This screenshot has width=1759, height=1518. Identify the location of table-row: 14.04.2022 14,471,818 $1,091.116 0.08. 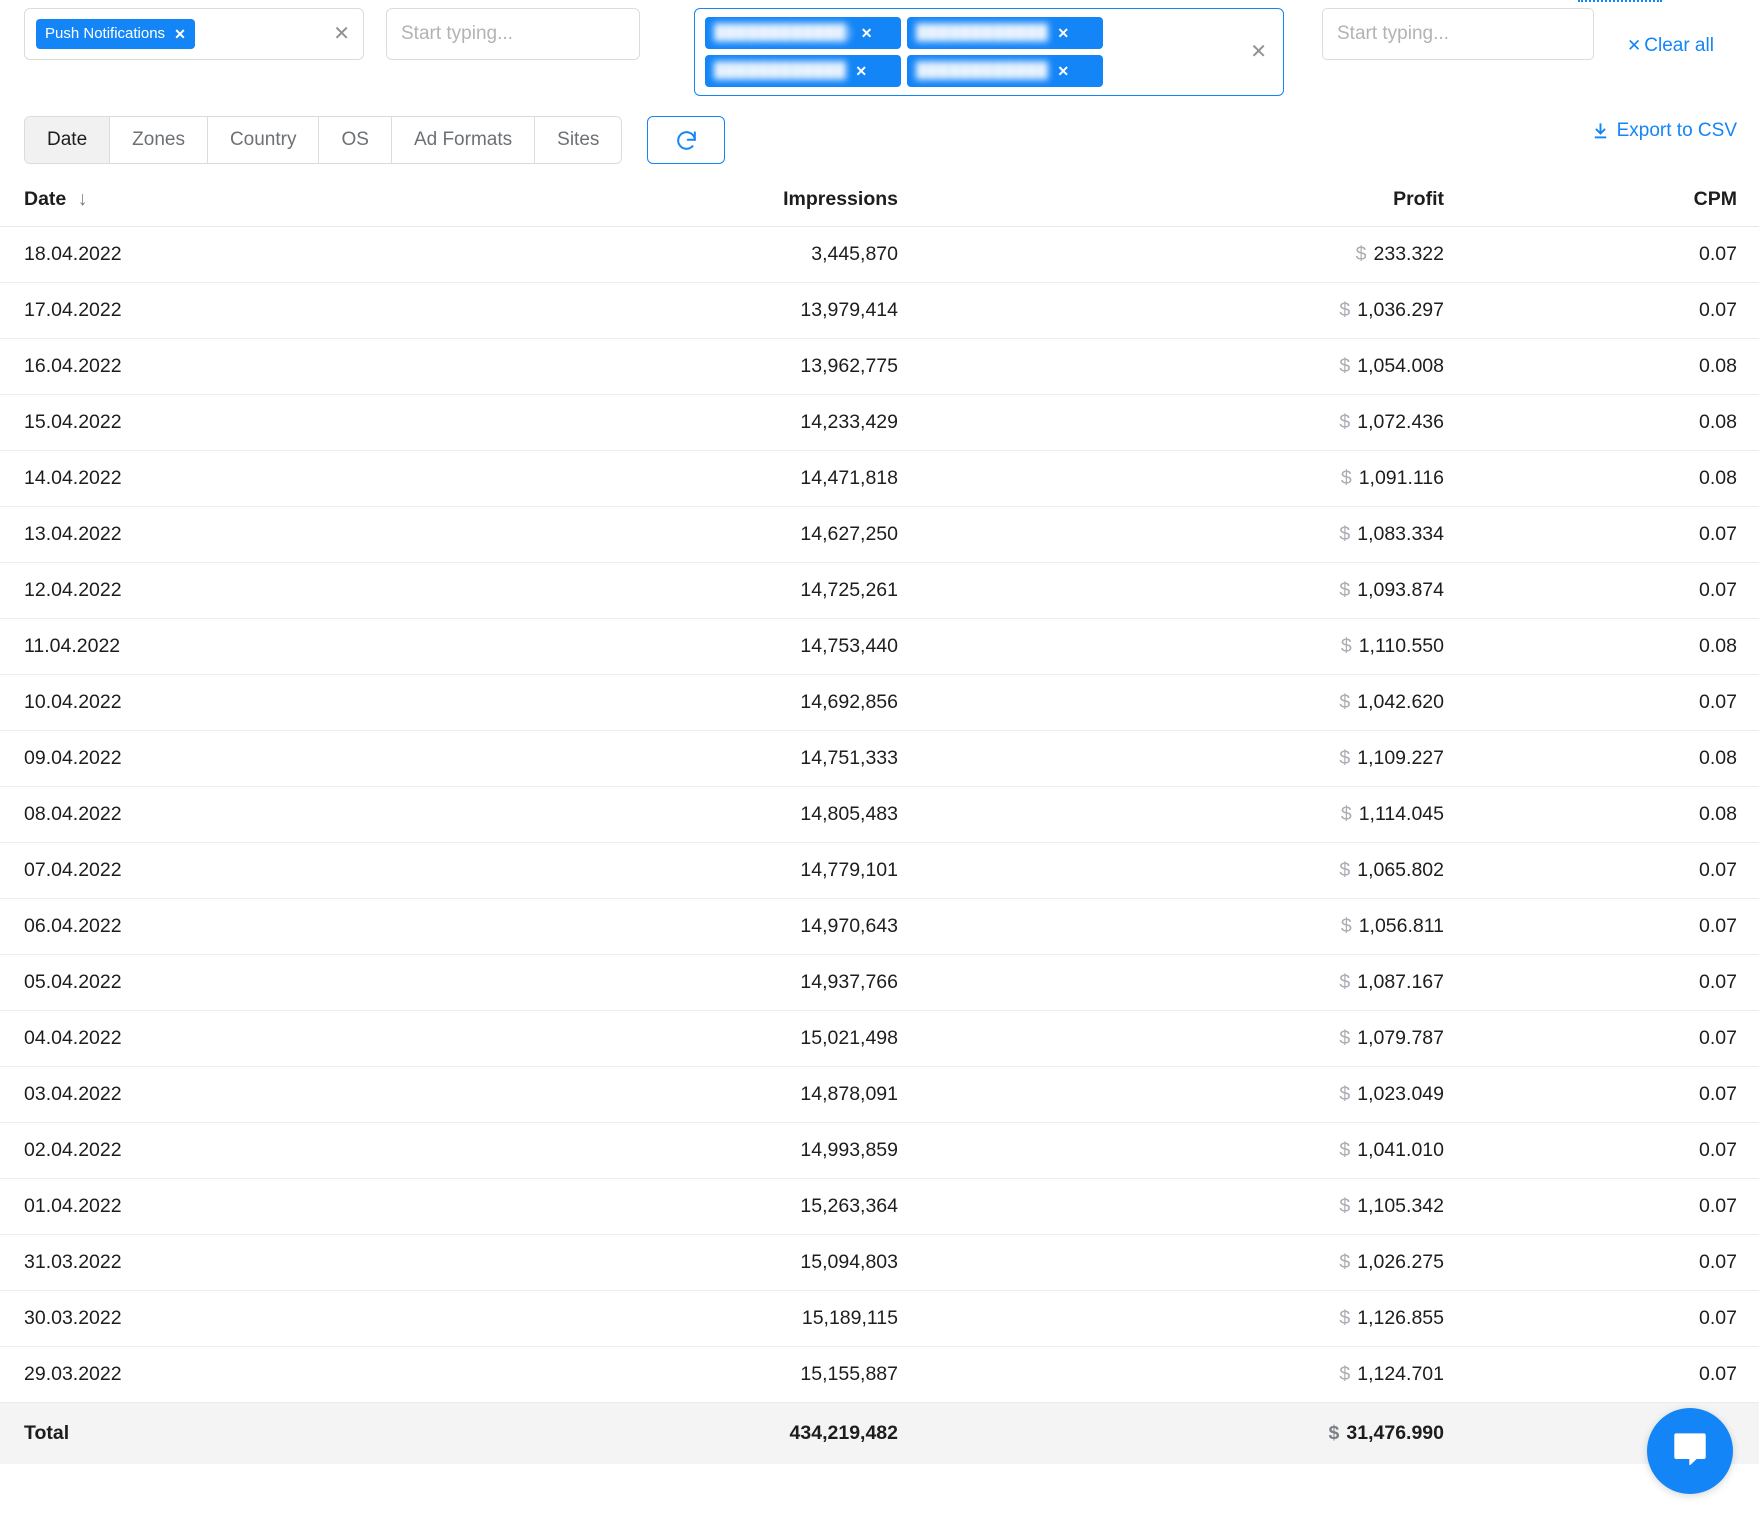
(879, 478).